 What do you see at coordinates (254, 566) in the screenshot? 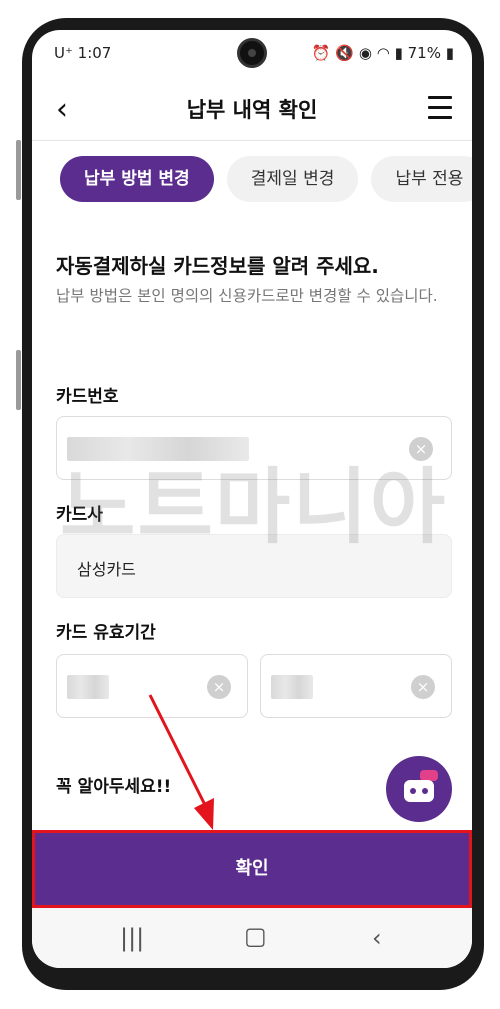
I see `card-company-field: 삼성카드` at bounding box center [254, 566].